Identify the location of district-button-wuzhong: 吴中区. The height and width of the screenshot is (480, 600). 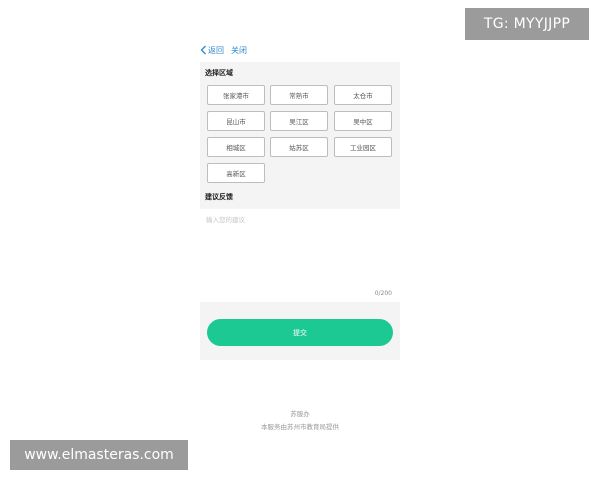
(363, 121).